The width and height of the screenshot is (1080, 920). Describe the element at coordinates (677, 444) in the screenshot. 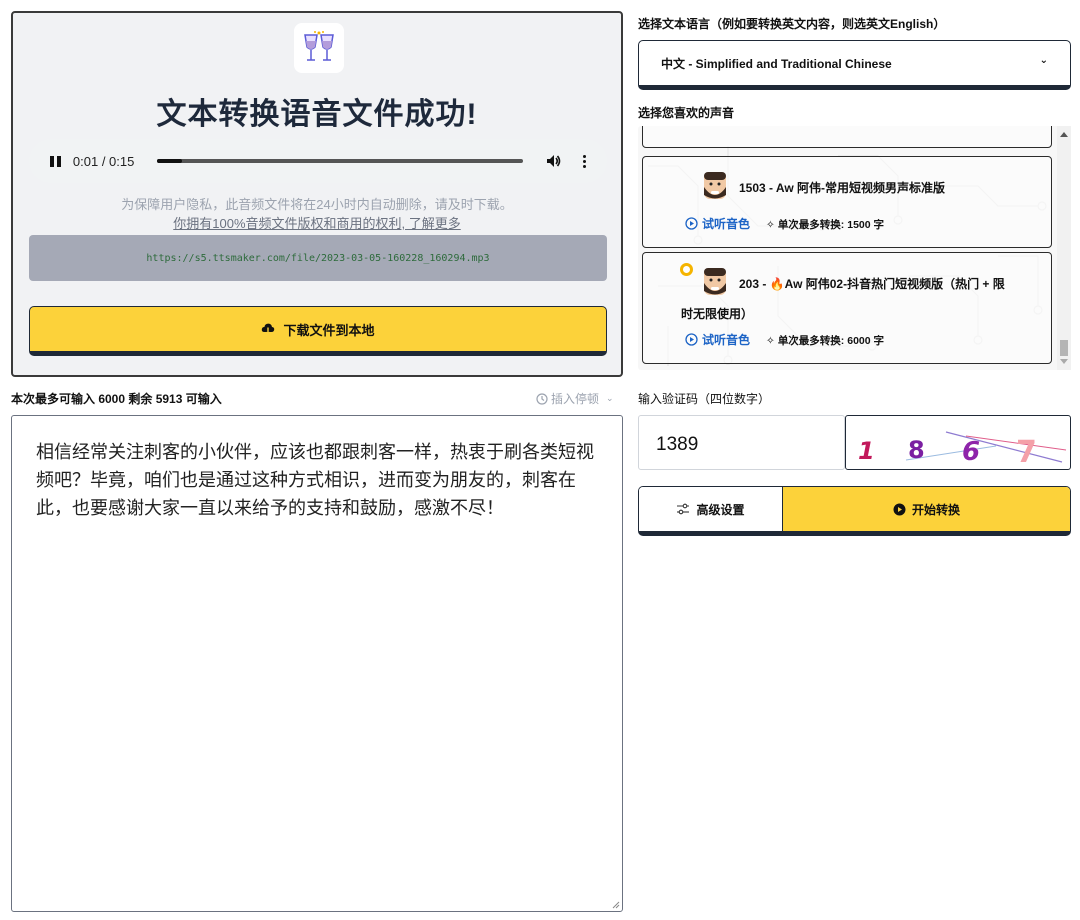

I see `captcha-value: 1389` at that location.